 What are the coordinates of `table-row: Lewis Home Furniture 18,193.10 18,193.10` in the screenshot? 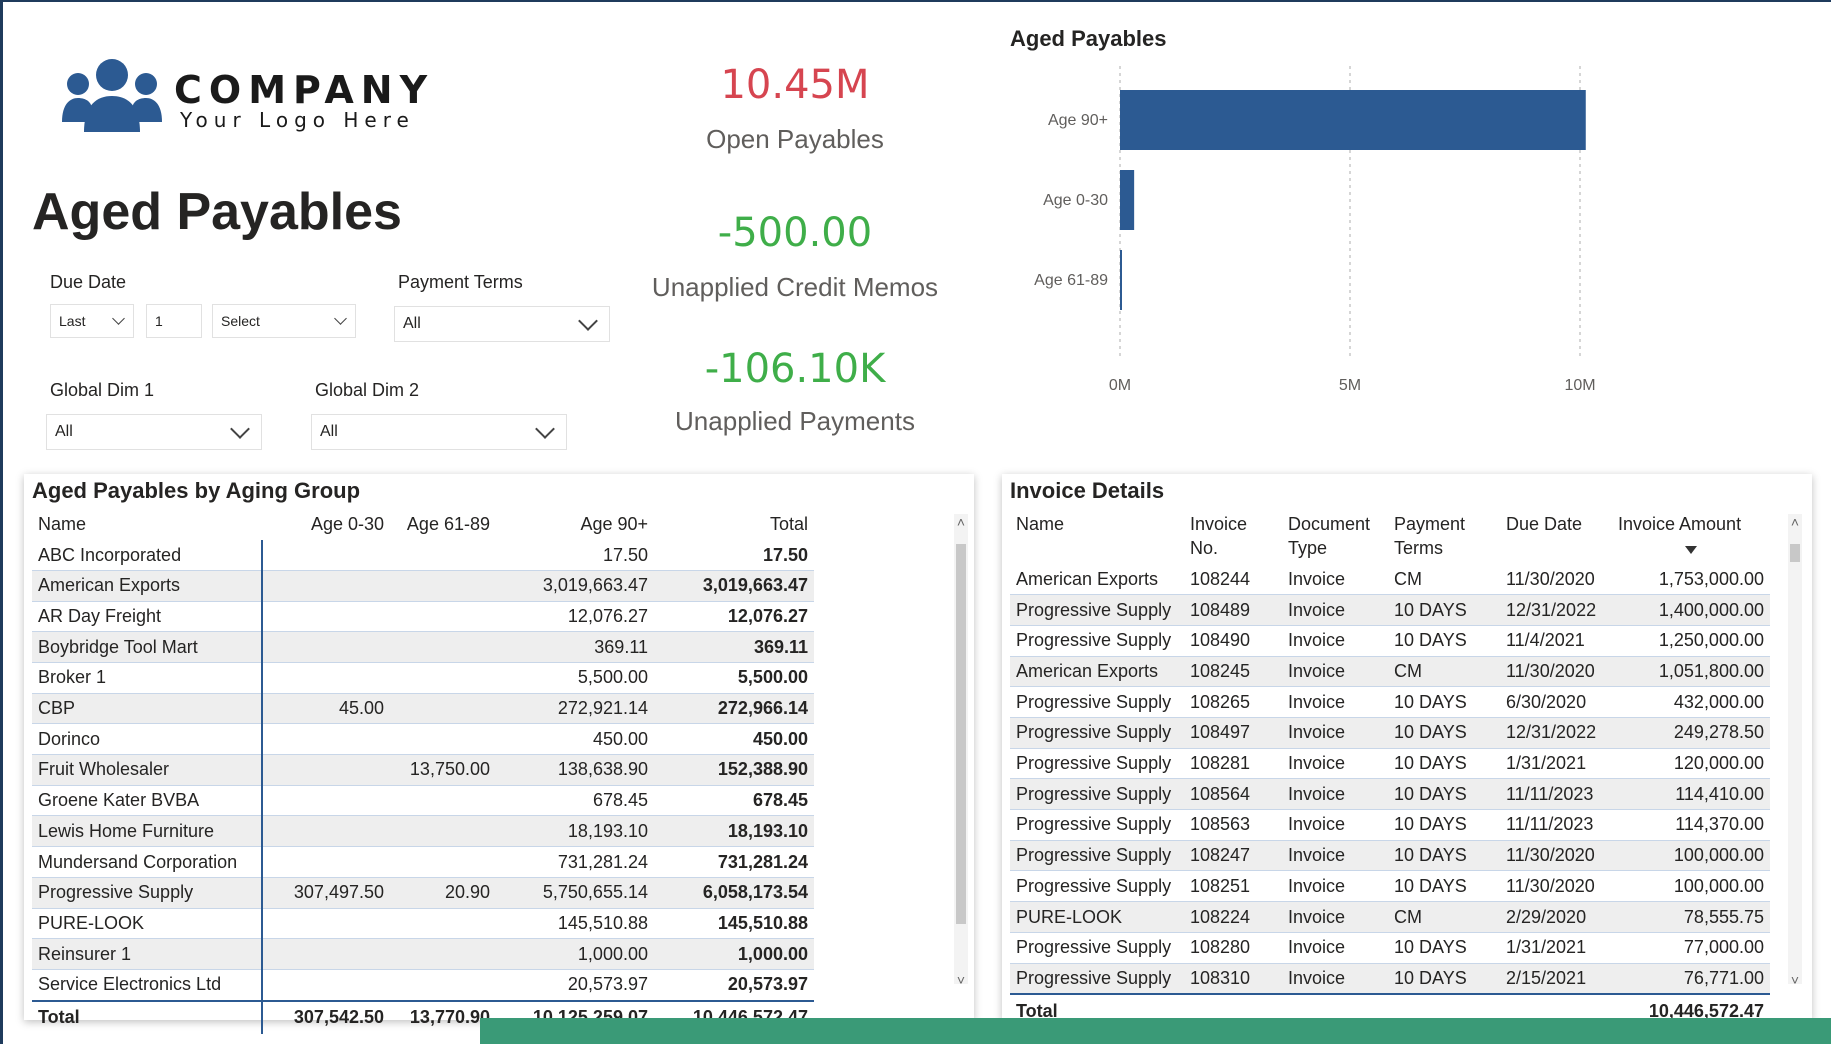 It's located at (423, 831).